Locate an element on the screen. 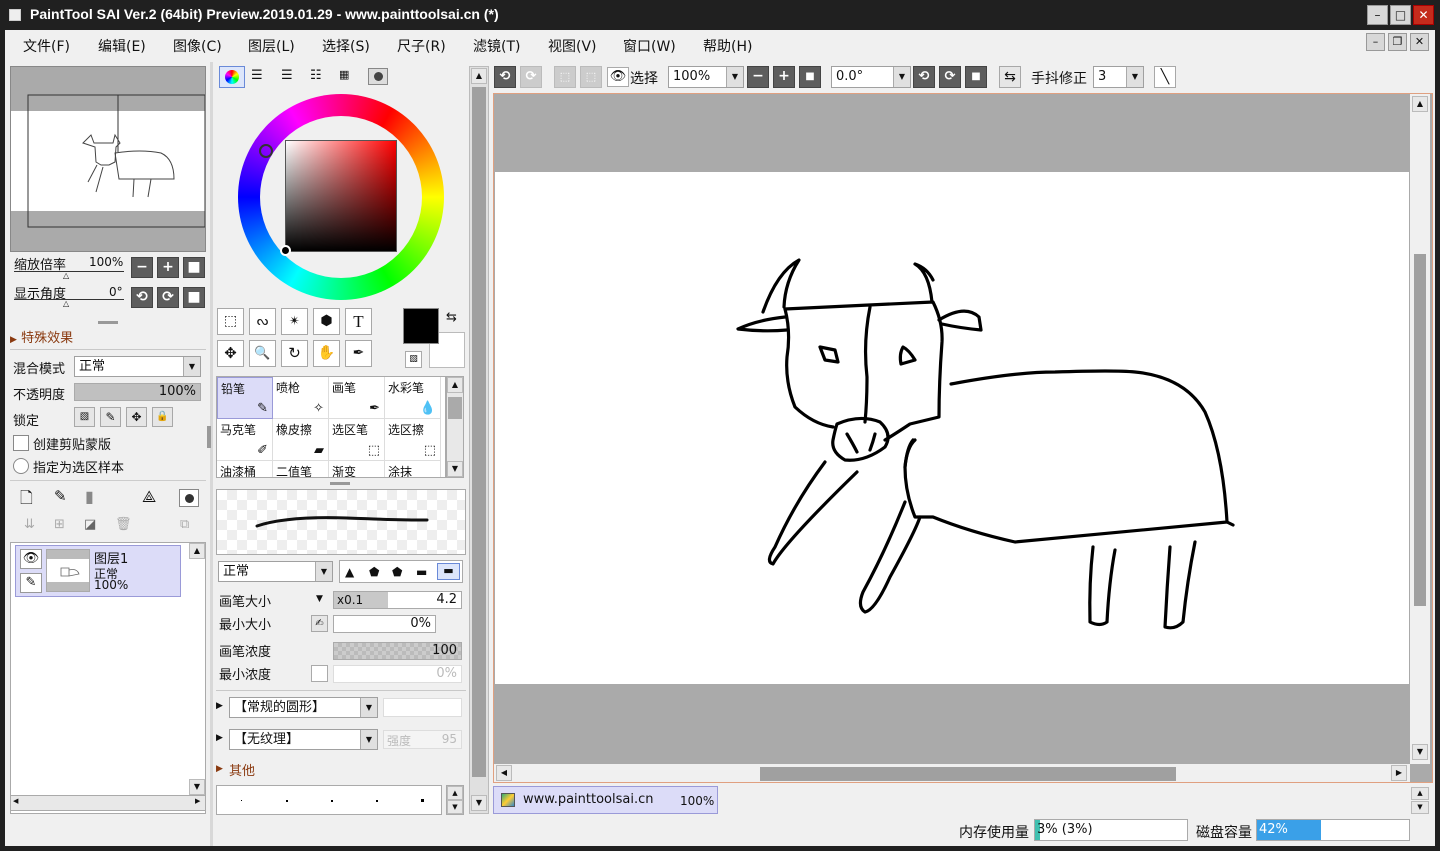 This screenshot has height=851, width=1440. lock-paint-icon: ✎ is located at coordinates (110, 417).